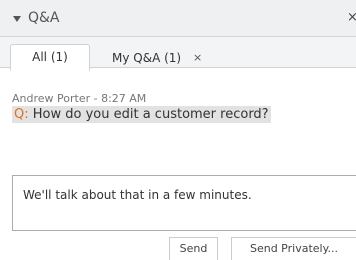 The image size is (356, 260). What do you see at coordinates (193, 248) in the screenshot?
I see `send-button: Send` at bounding box center [193, 248].